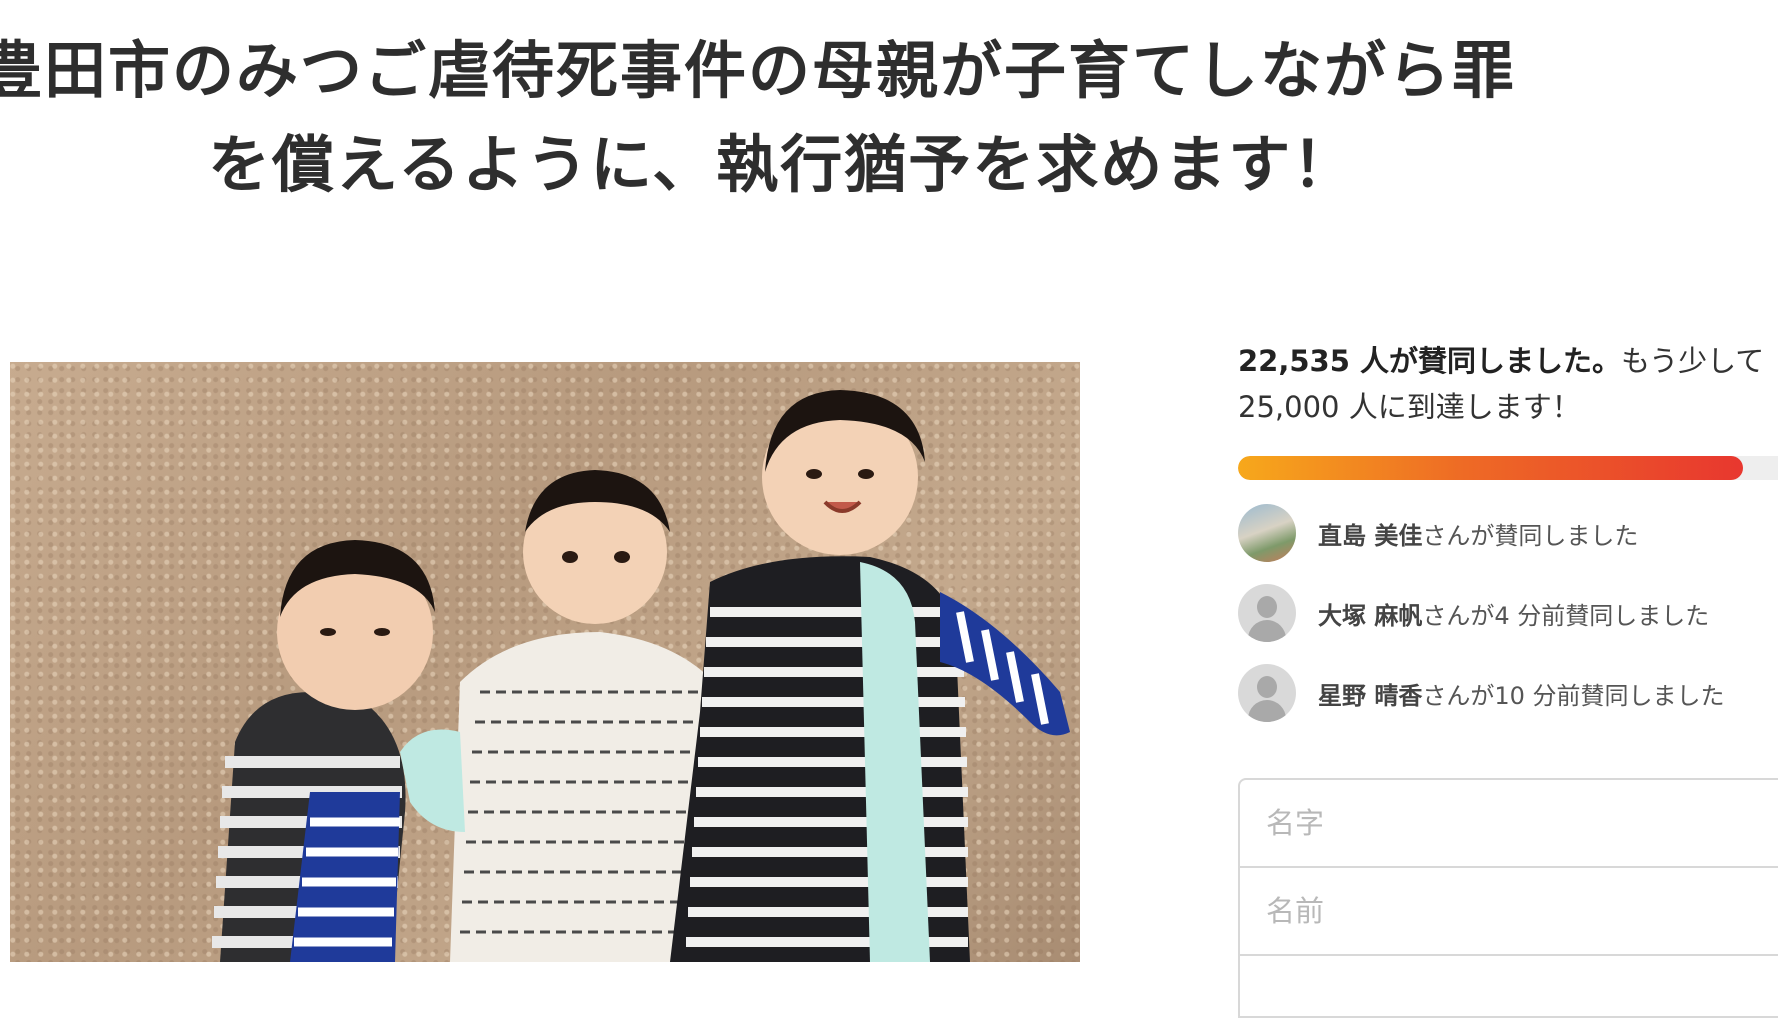 This screenshot has width=1778, height=1018. What do you see at coordinates (1566, 615) in the screenshot?
I see `signer-action: さんが4 分前賛同しました` at bounding box center [1566, 615].